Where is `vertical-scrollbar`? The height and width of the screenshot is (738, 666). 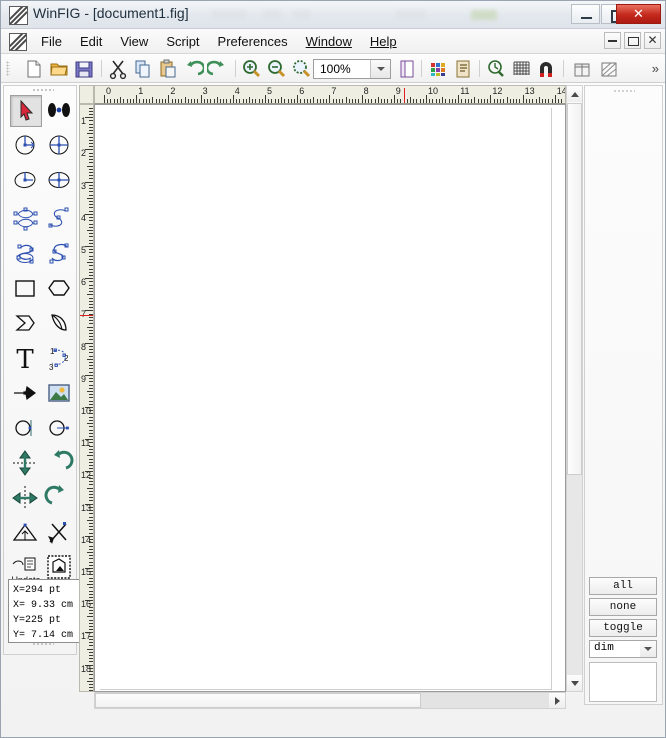
vertical-scrollbar is located at coordinates (574, 388).